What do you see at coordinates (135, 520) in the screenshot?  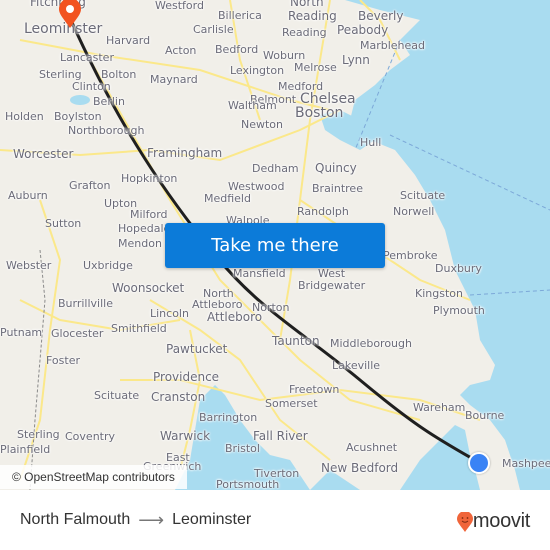 I see `route-summary: North Falmouth ⟶ Leominster` at bounding box center [135, 520].